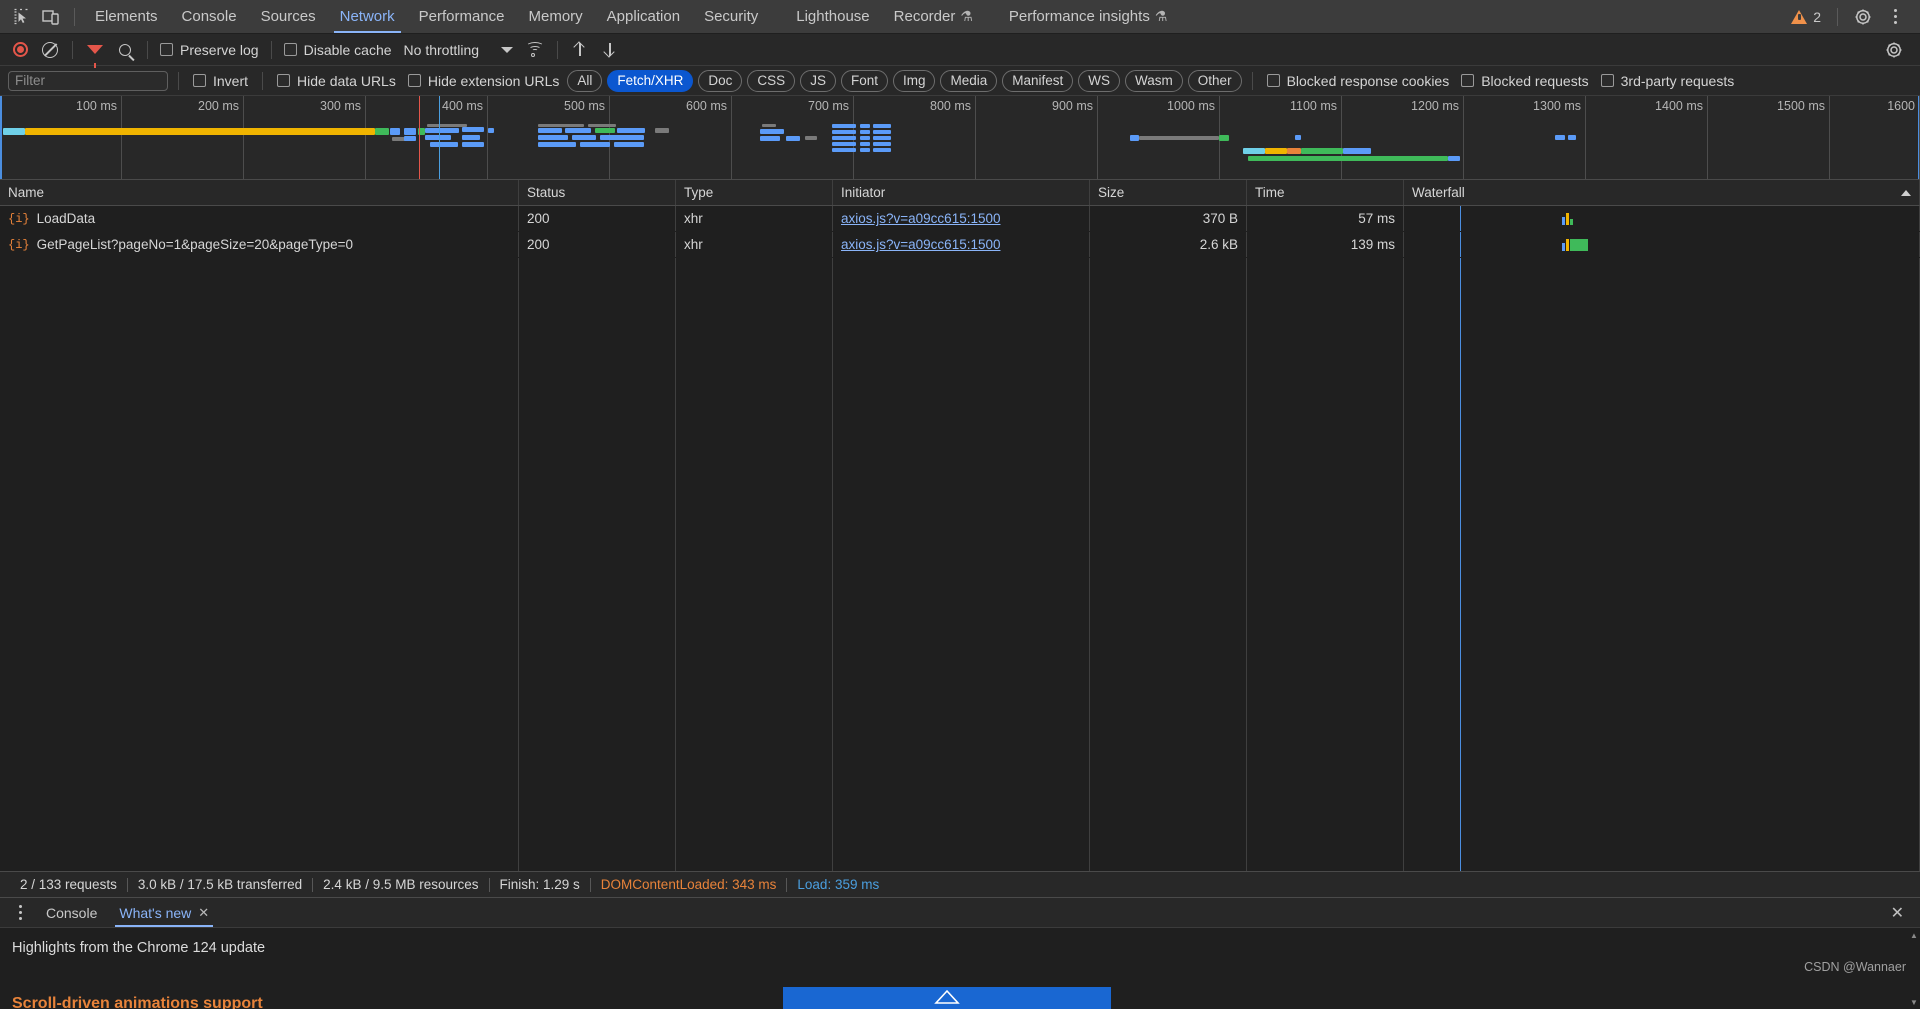  I want to click on drawer-tab-console-label: Console, so click(72, 912).